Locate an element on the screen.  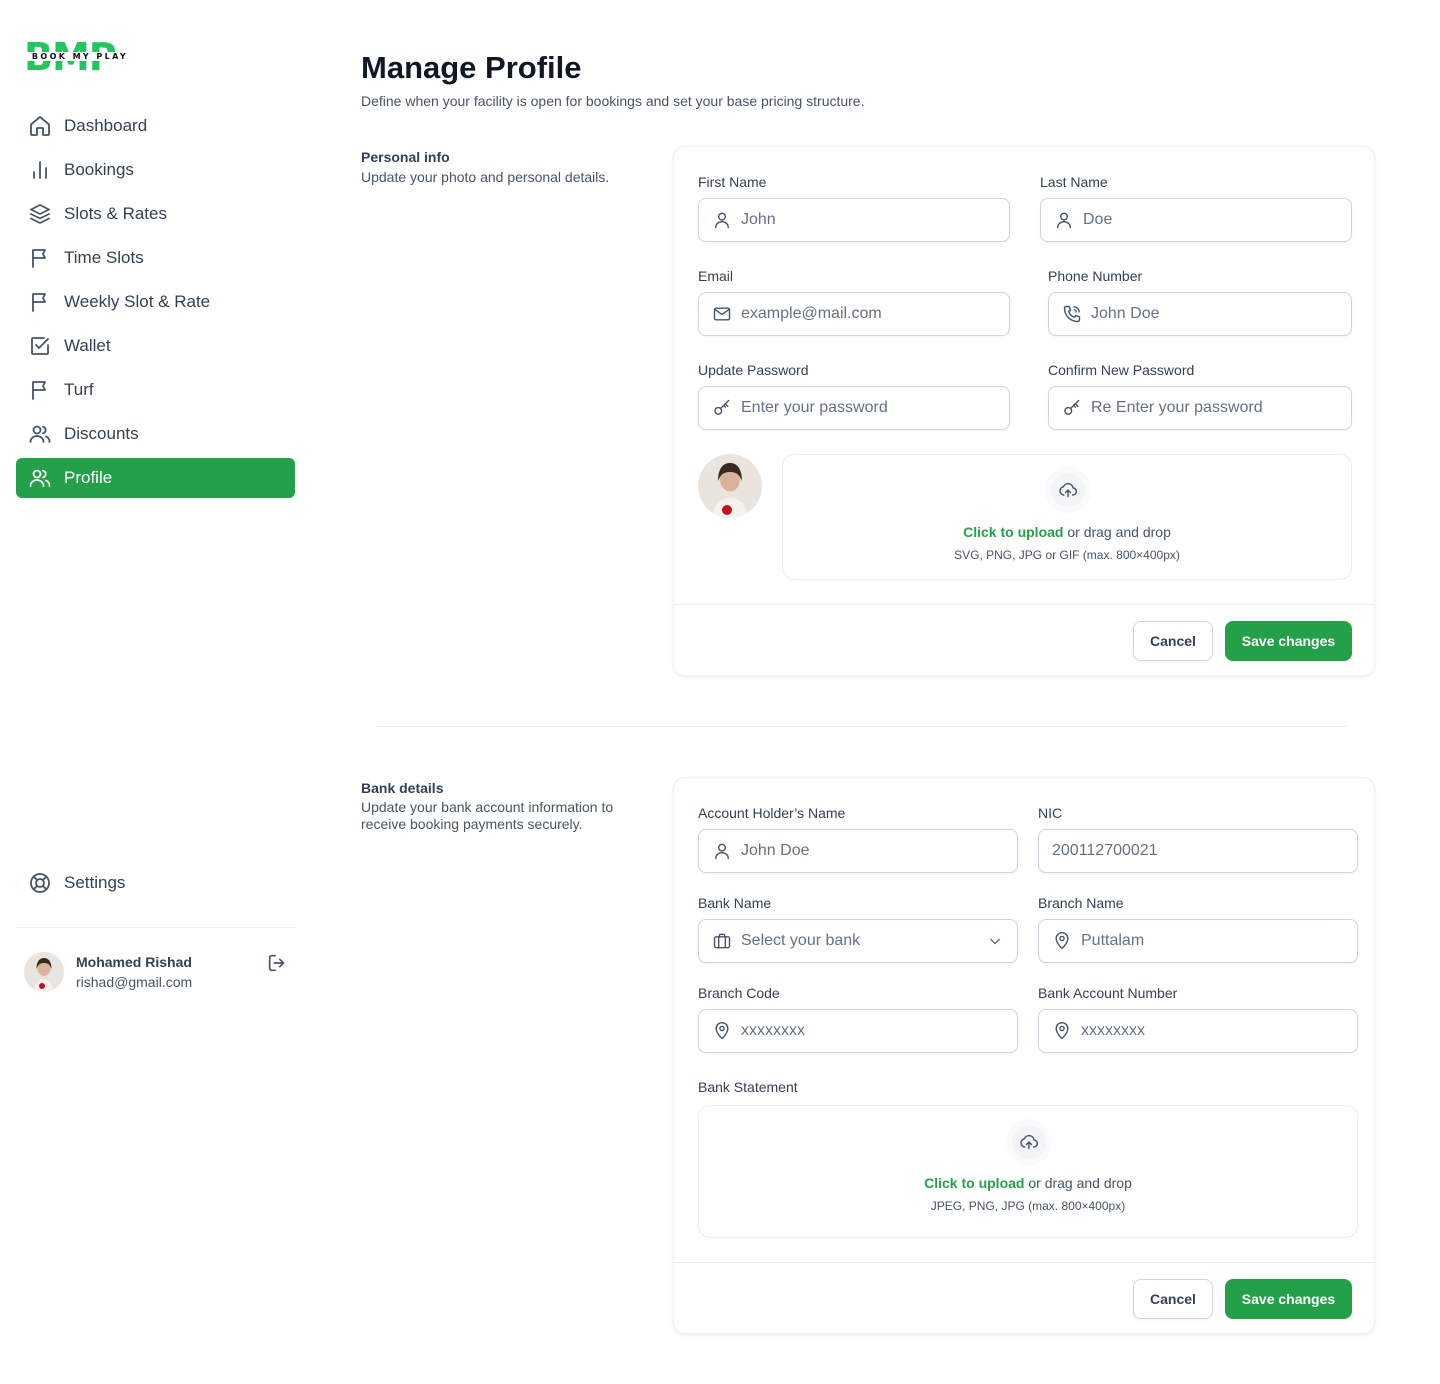
user-profile-summary: Mohamed Rishad rishad@gmail.com is located at coordinates (159, 973).